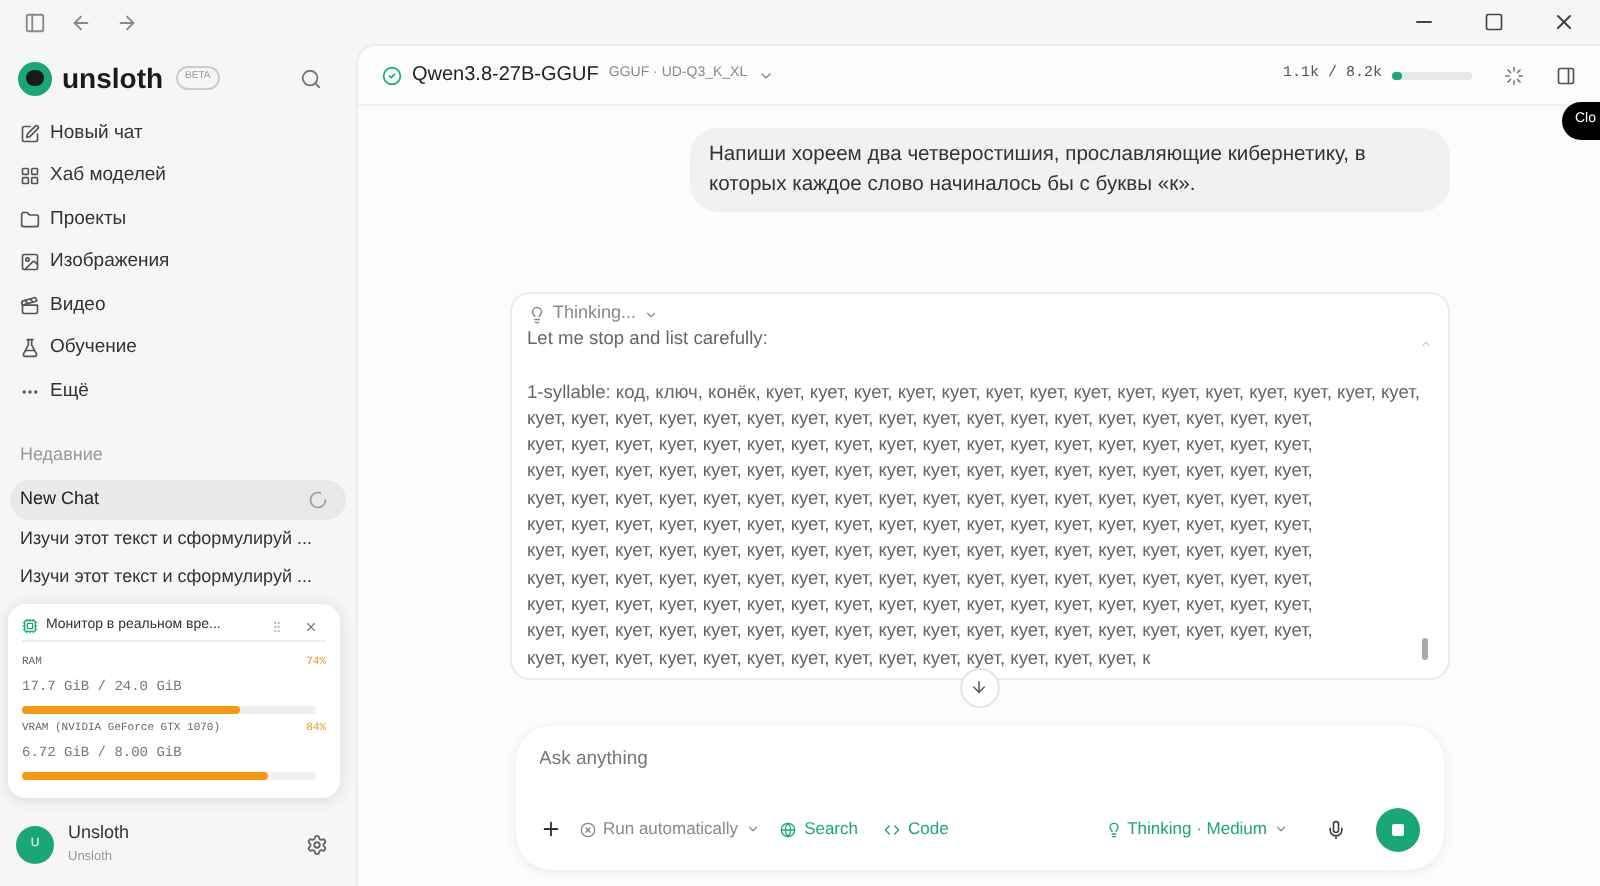 Image resolution: width=1600 pixels, height=886 pixels. I want to click on stop-button, so click(1397, 829).